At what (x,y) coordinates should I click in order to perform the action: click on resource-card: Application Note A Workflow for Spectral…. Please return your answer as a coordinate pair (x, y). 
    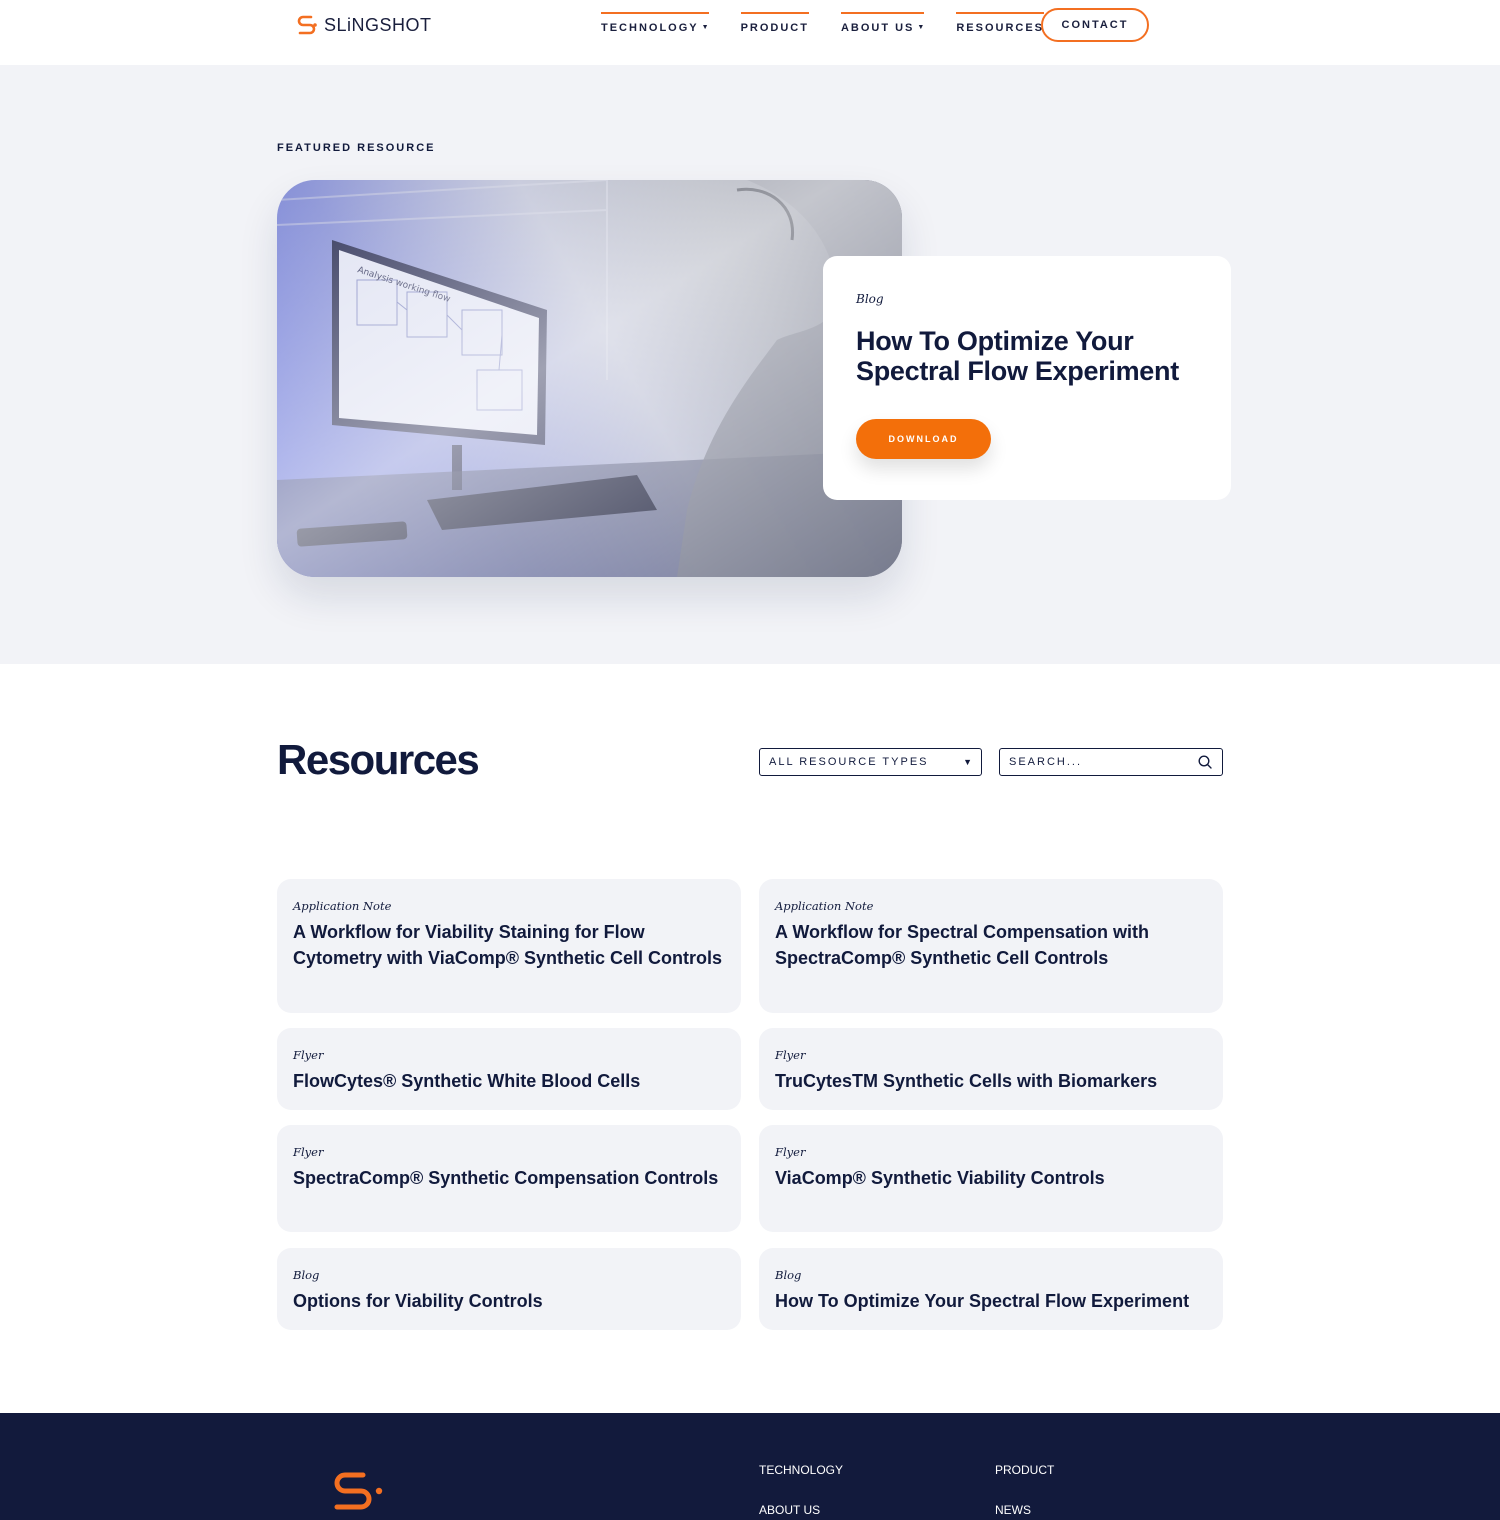
    Looking at the image, I should click on (991, 946).